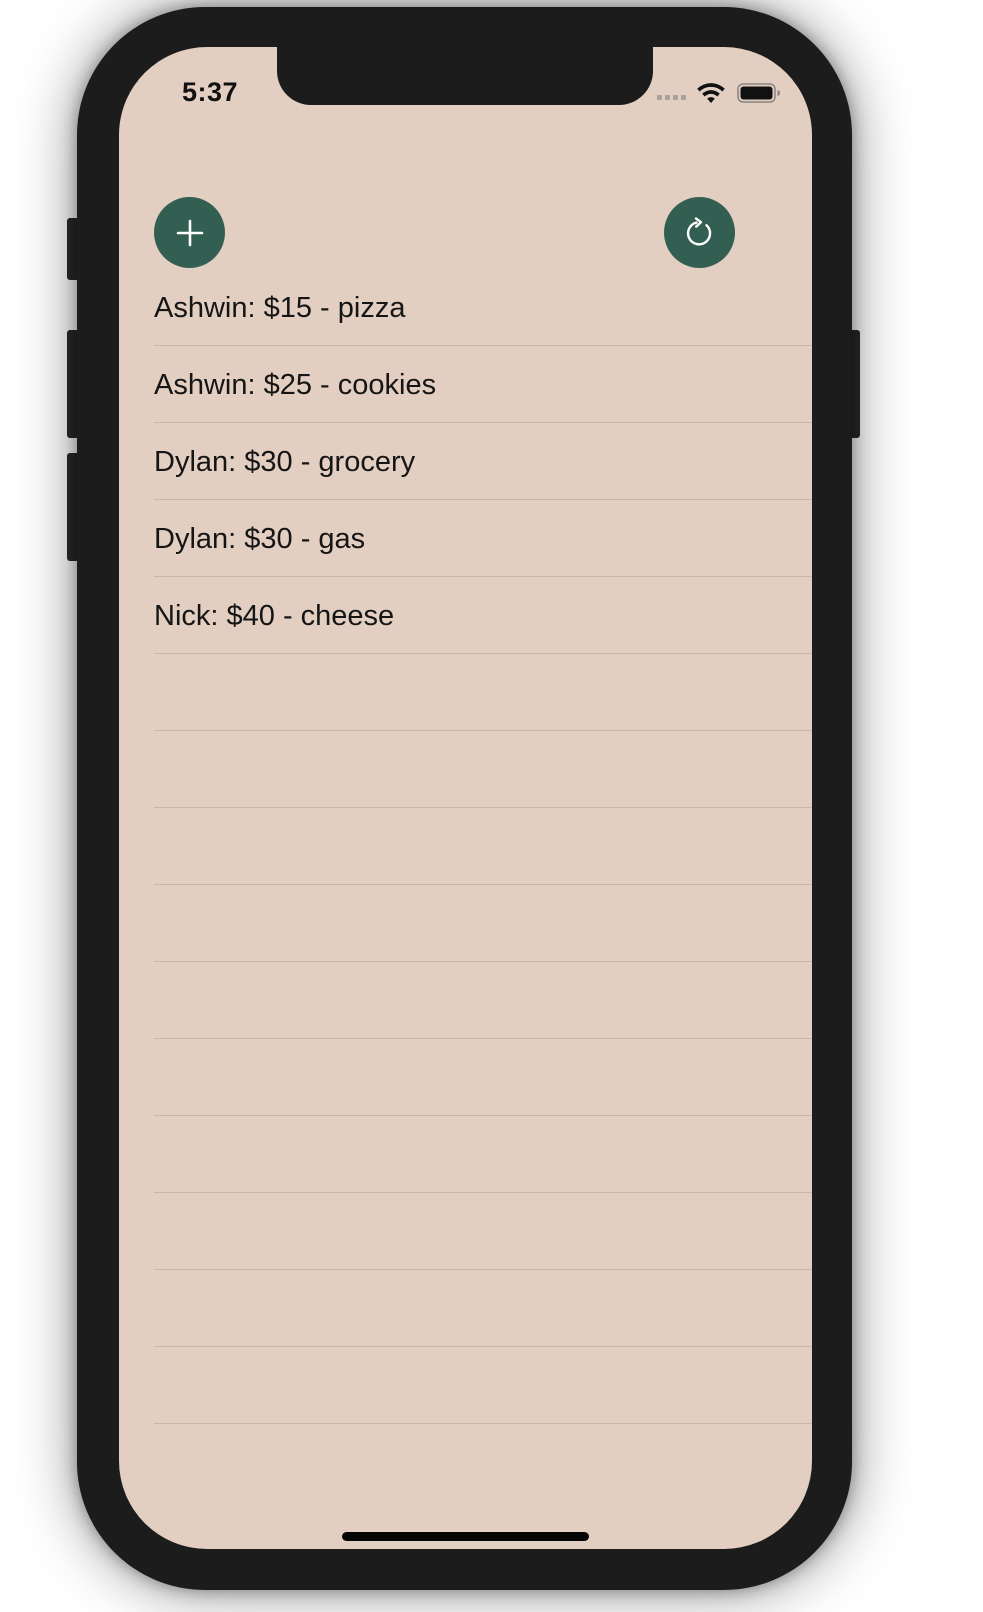 Image resolution: width=983 pixels, height=1612 pixels. I want to click on home-indicator, so click(465, 1536).